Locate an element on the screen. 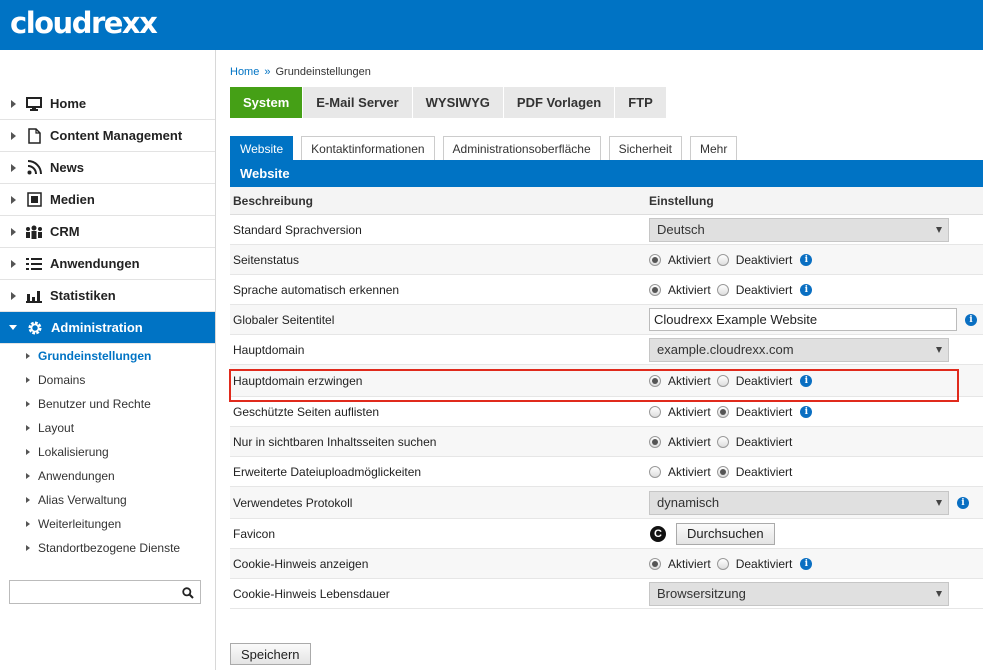 Image resolution: width=983 pixels, height=670 pixels. breadcrumb-home-link: Home is located at coordinates (244, 72).